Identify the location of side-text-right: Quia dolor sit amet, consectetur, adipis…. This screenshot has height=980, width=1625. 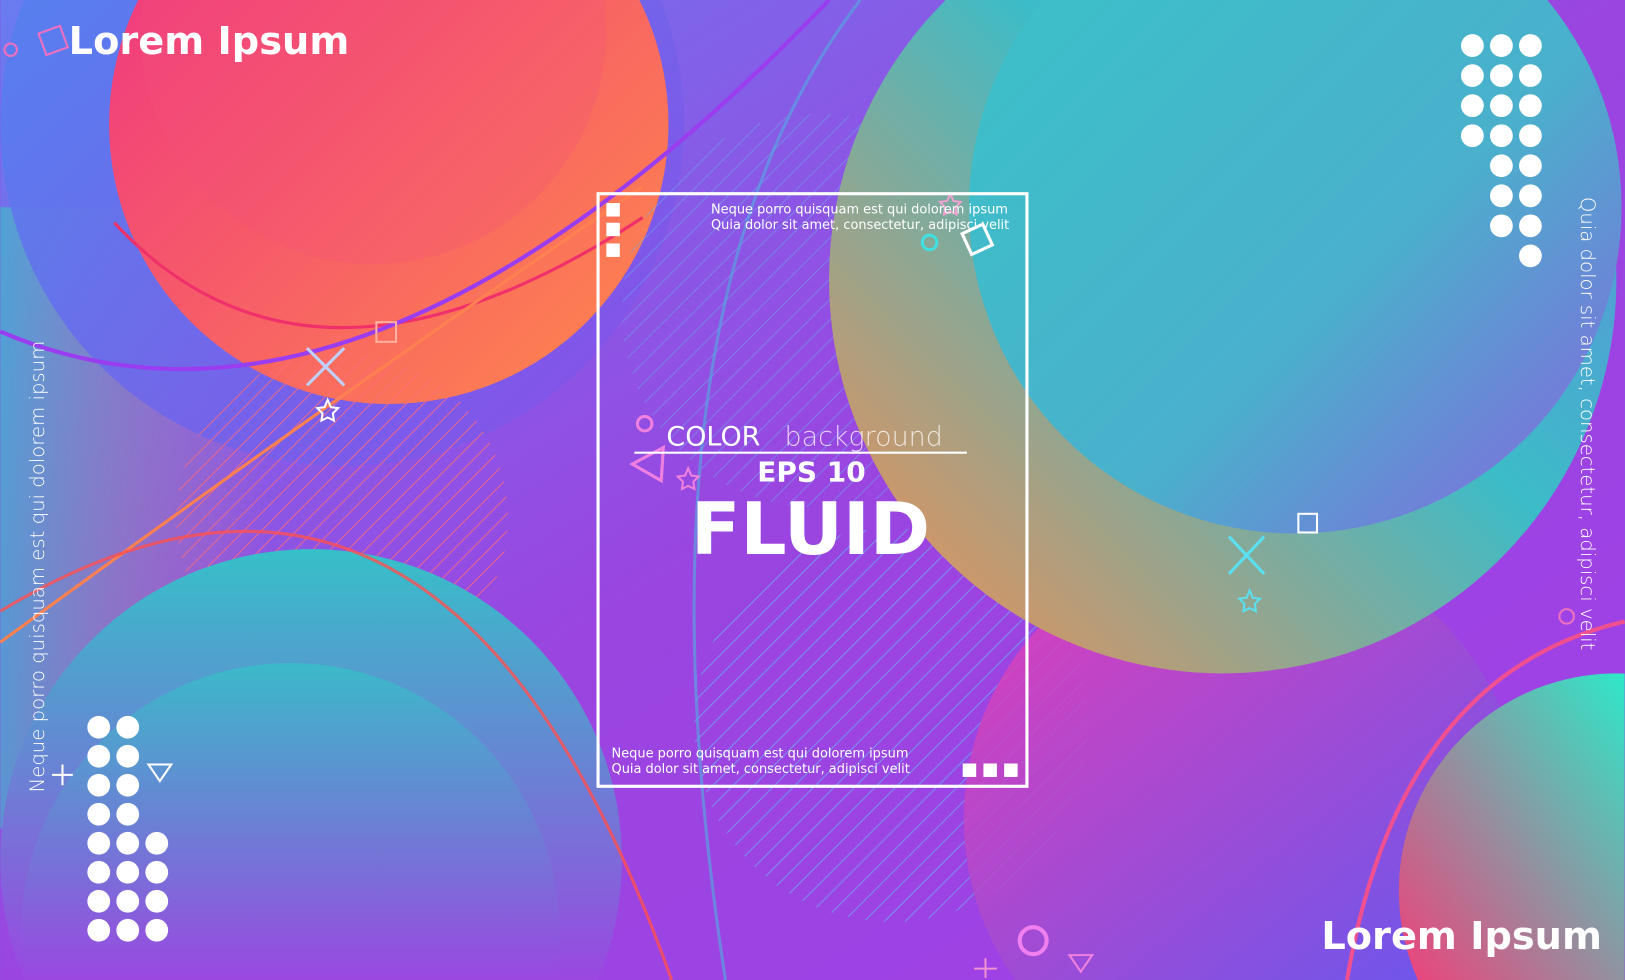
(1587, 424).